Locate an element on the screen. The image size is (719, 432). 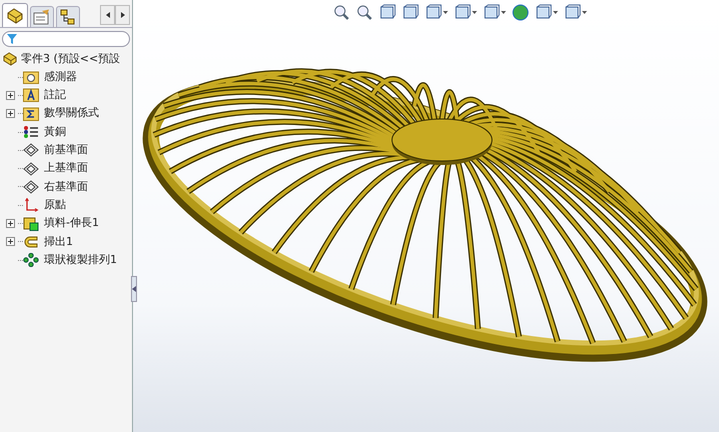
zoom-area-button is located at coordinates (364, 12).